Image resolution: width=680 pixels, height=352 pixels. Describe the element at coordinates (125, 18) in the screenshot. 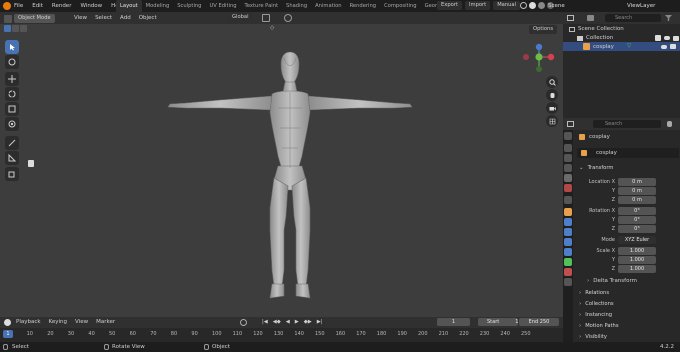

I see `viewport-menu-add: Add` at that location.